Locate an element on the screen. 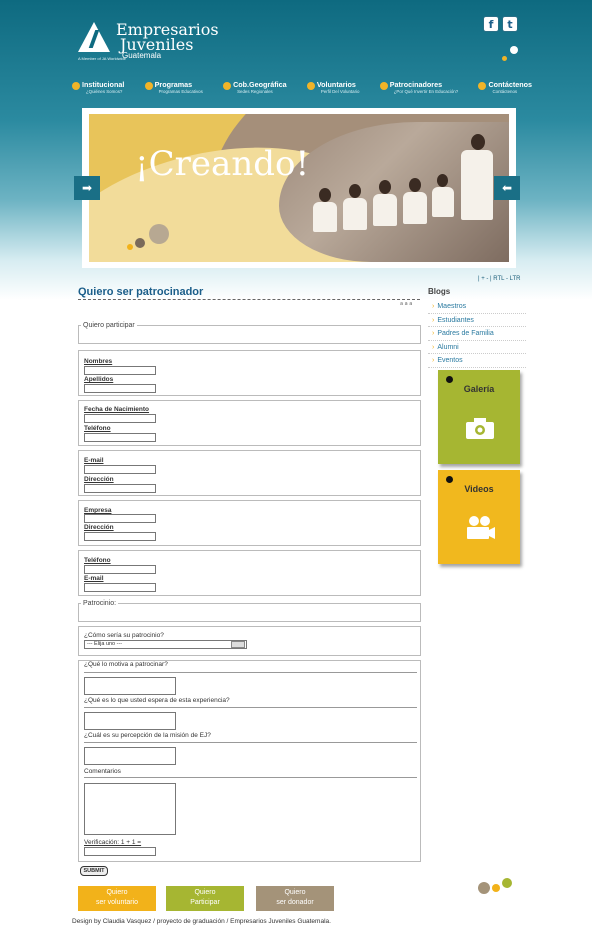 The image size is (592, 930). label-telefono-empresa: Teléfono is located at coordinates (97, 560).